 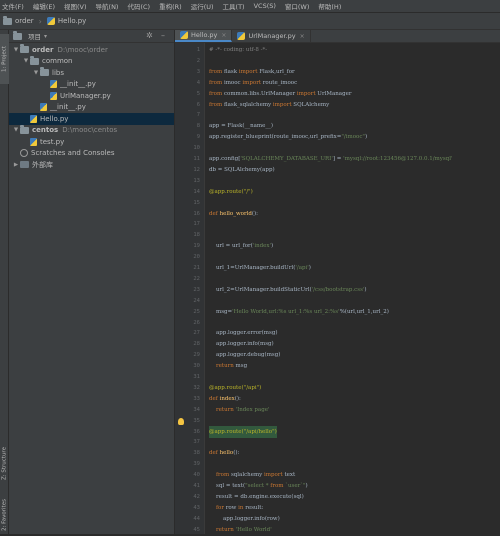 I want to click on line-number: 39, so click(x=196, y=464).